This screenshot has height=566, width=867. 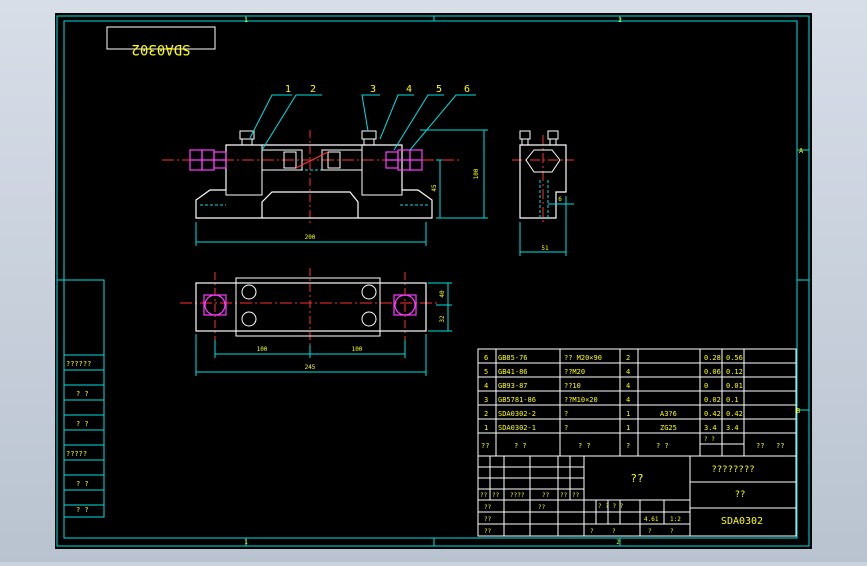 What do you see at coordinates (357, 349) in the screenshot?
I see `dim-top-half-right: 100` at bounding box center [357, 349].